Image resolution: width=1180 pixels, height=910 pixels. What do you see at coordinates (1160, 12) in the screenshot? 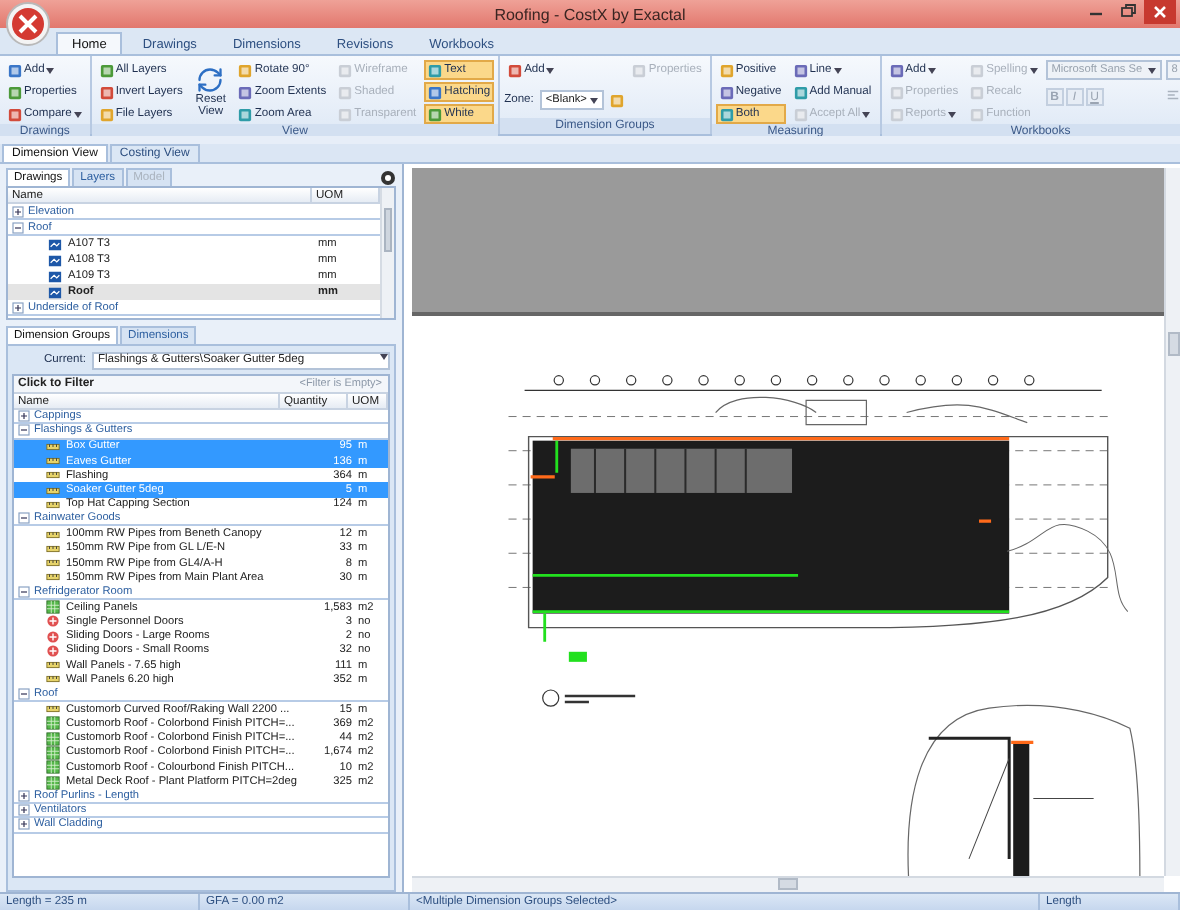
I see `close-icon` at bounding box center [1160, 12].